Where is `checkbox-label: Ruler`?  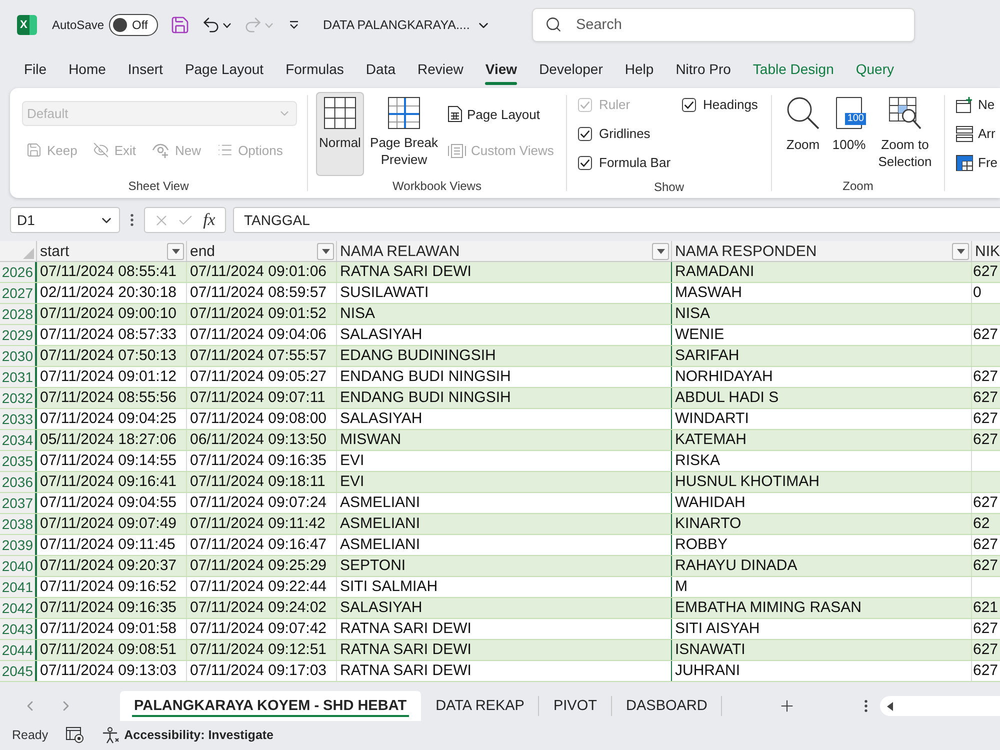 checkbox-label: Ruler is located at coordinates (614, 104).